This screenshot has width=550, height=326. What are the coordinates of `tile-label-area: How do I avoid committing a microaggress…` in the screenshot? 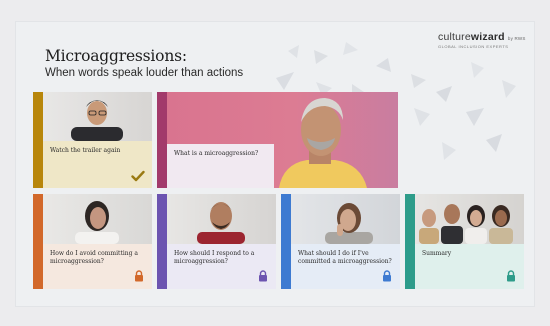 It's located at (97, 266).